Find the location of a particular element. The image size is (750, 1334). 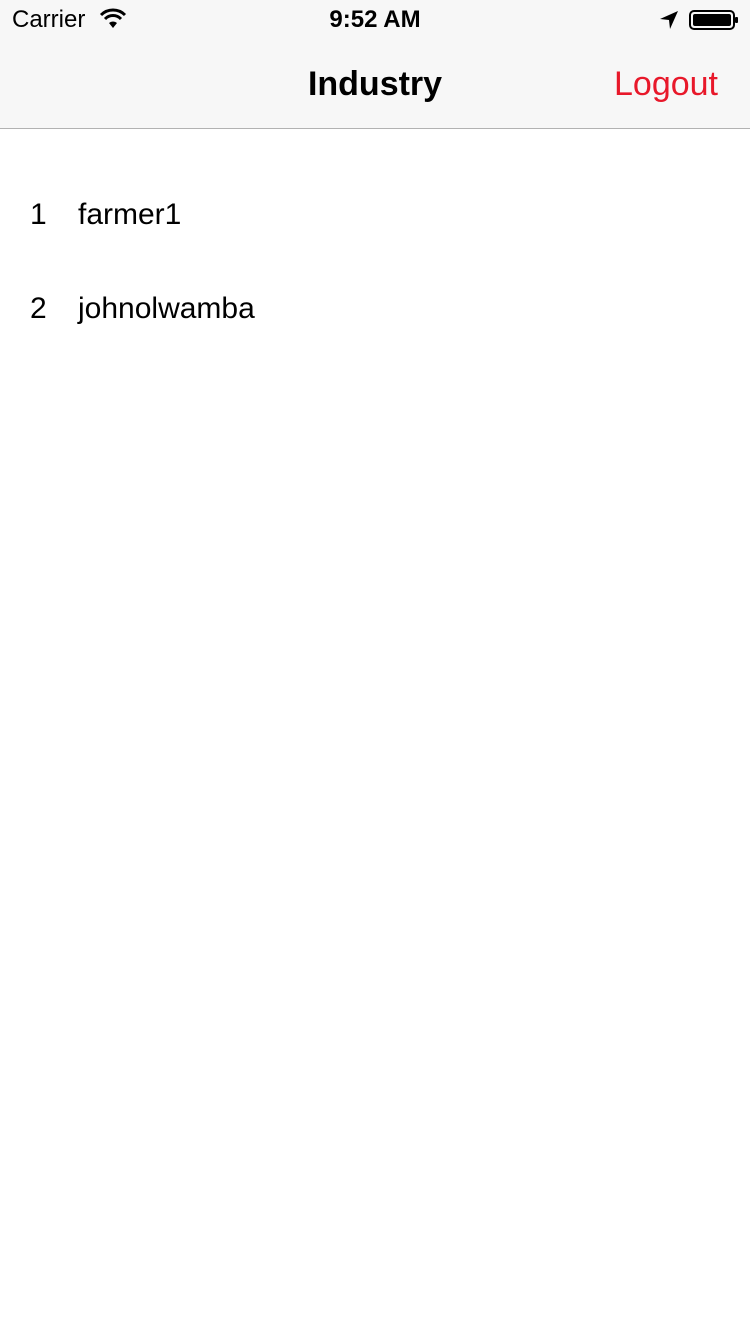

logout-button: Logout is located at coordinates (666, 84).